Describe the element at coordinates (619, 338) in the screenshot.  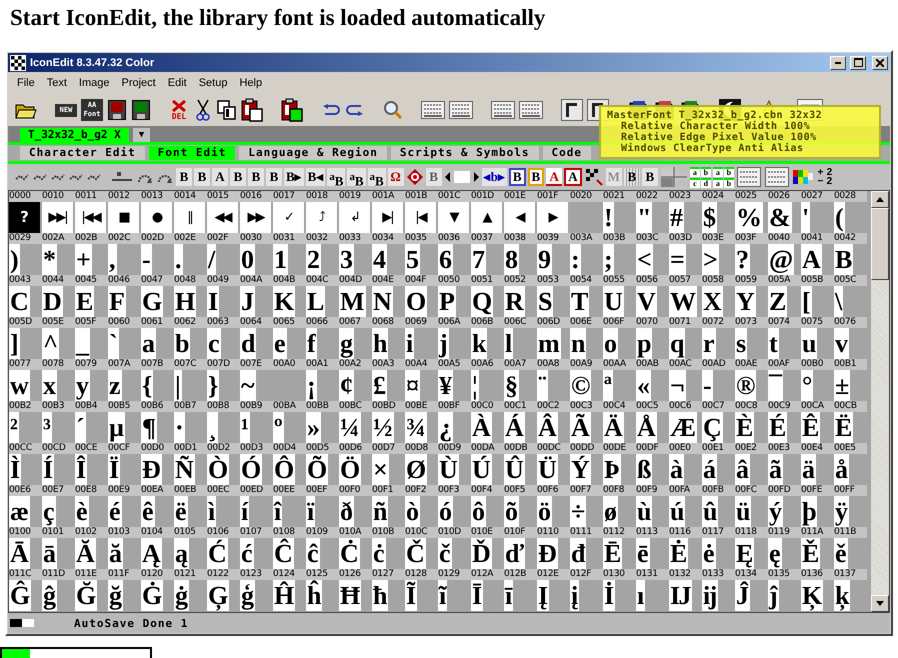
I see `glyph-cell: 006F o` at that location.